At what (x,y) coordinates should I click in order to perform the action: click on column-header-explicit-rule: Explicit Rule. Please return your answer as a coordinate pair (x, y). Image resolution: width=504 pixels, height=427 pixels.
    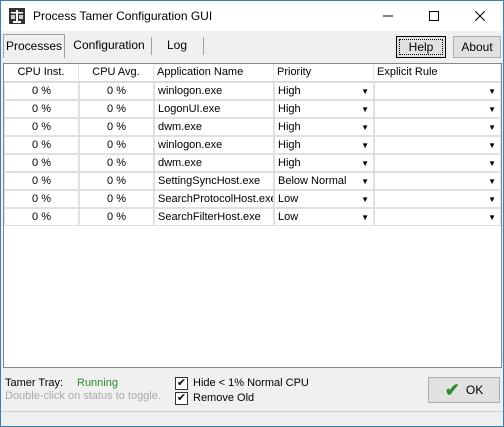
    Looking at the image, I should click on (437, 73).